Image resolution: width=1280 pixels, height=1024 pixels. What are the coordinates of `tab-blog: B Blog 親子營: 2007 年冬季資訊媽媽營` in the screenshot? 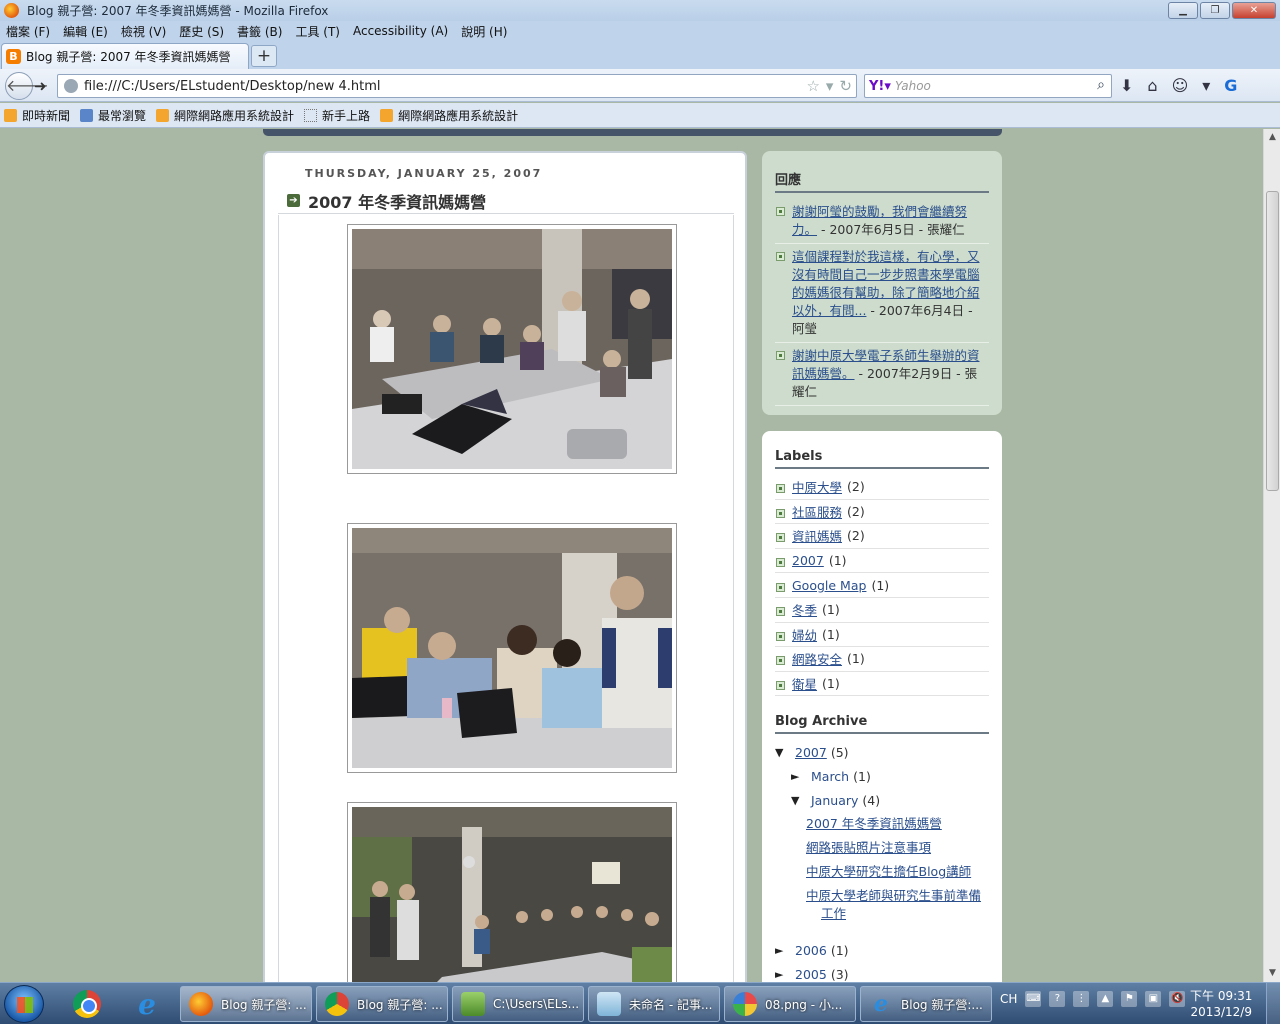 It's located at (125, 56).